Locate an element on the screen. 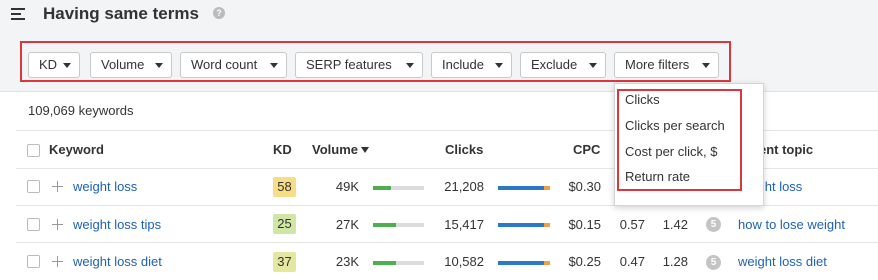  hamburger-icon is located at coordinates (19, 15).